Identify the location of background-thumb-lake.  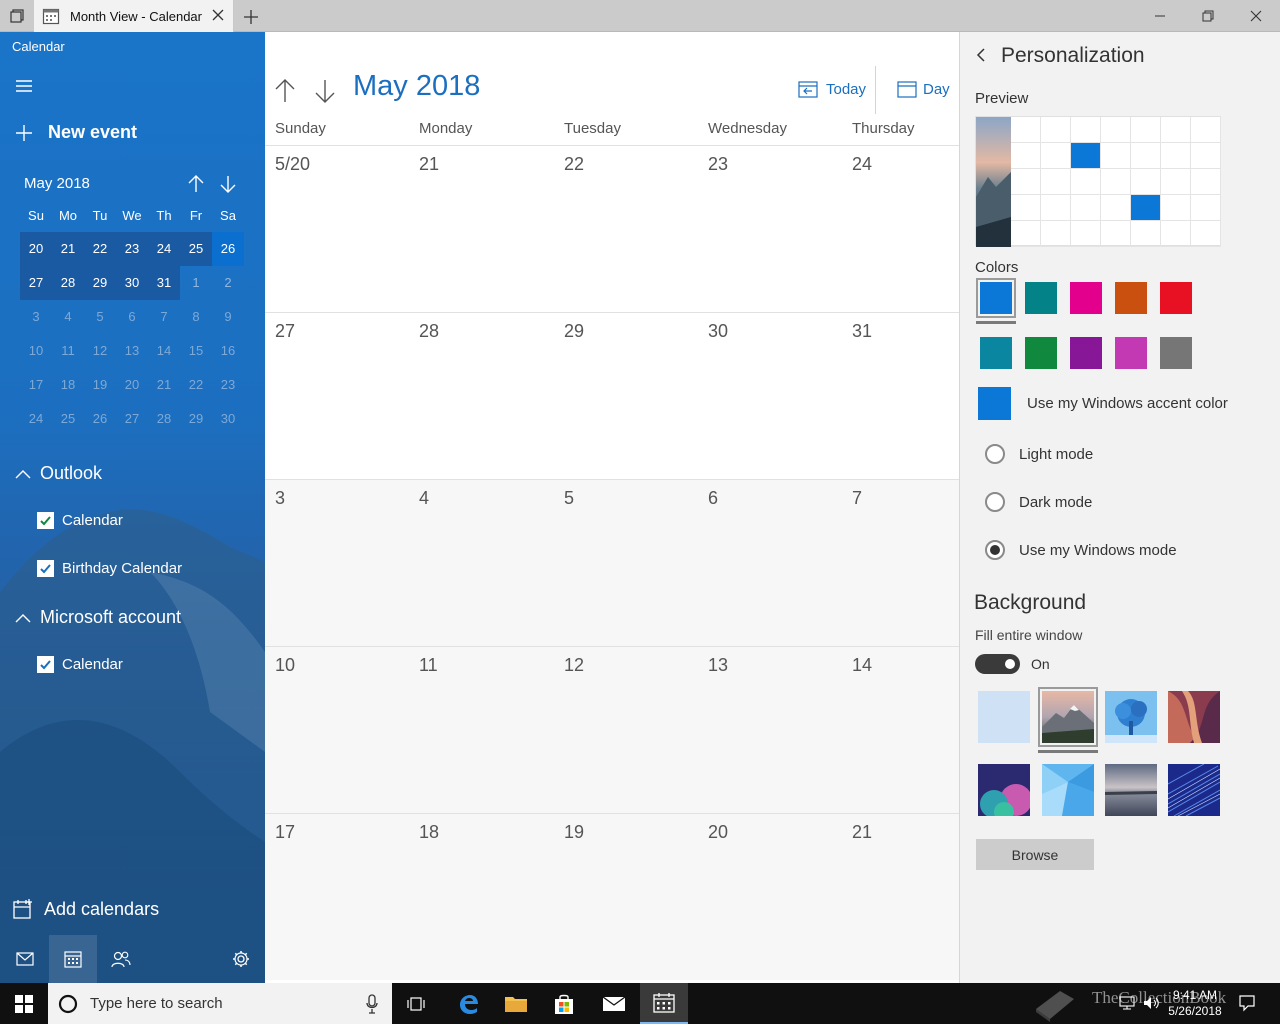
(1131, 790).